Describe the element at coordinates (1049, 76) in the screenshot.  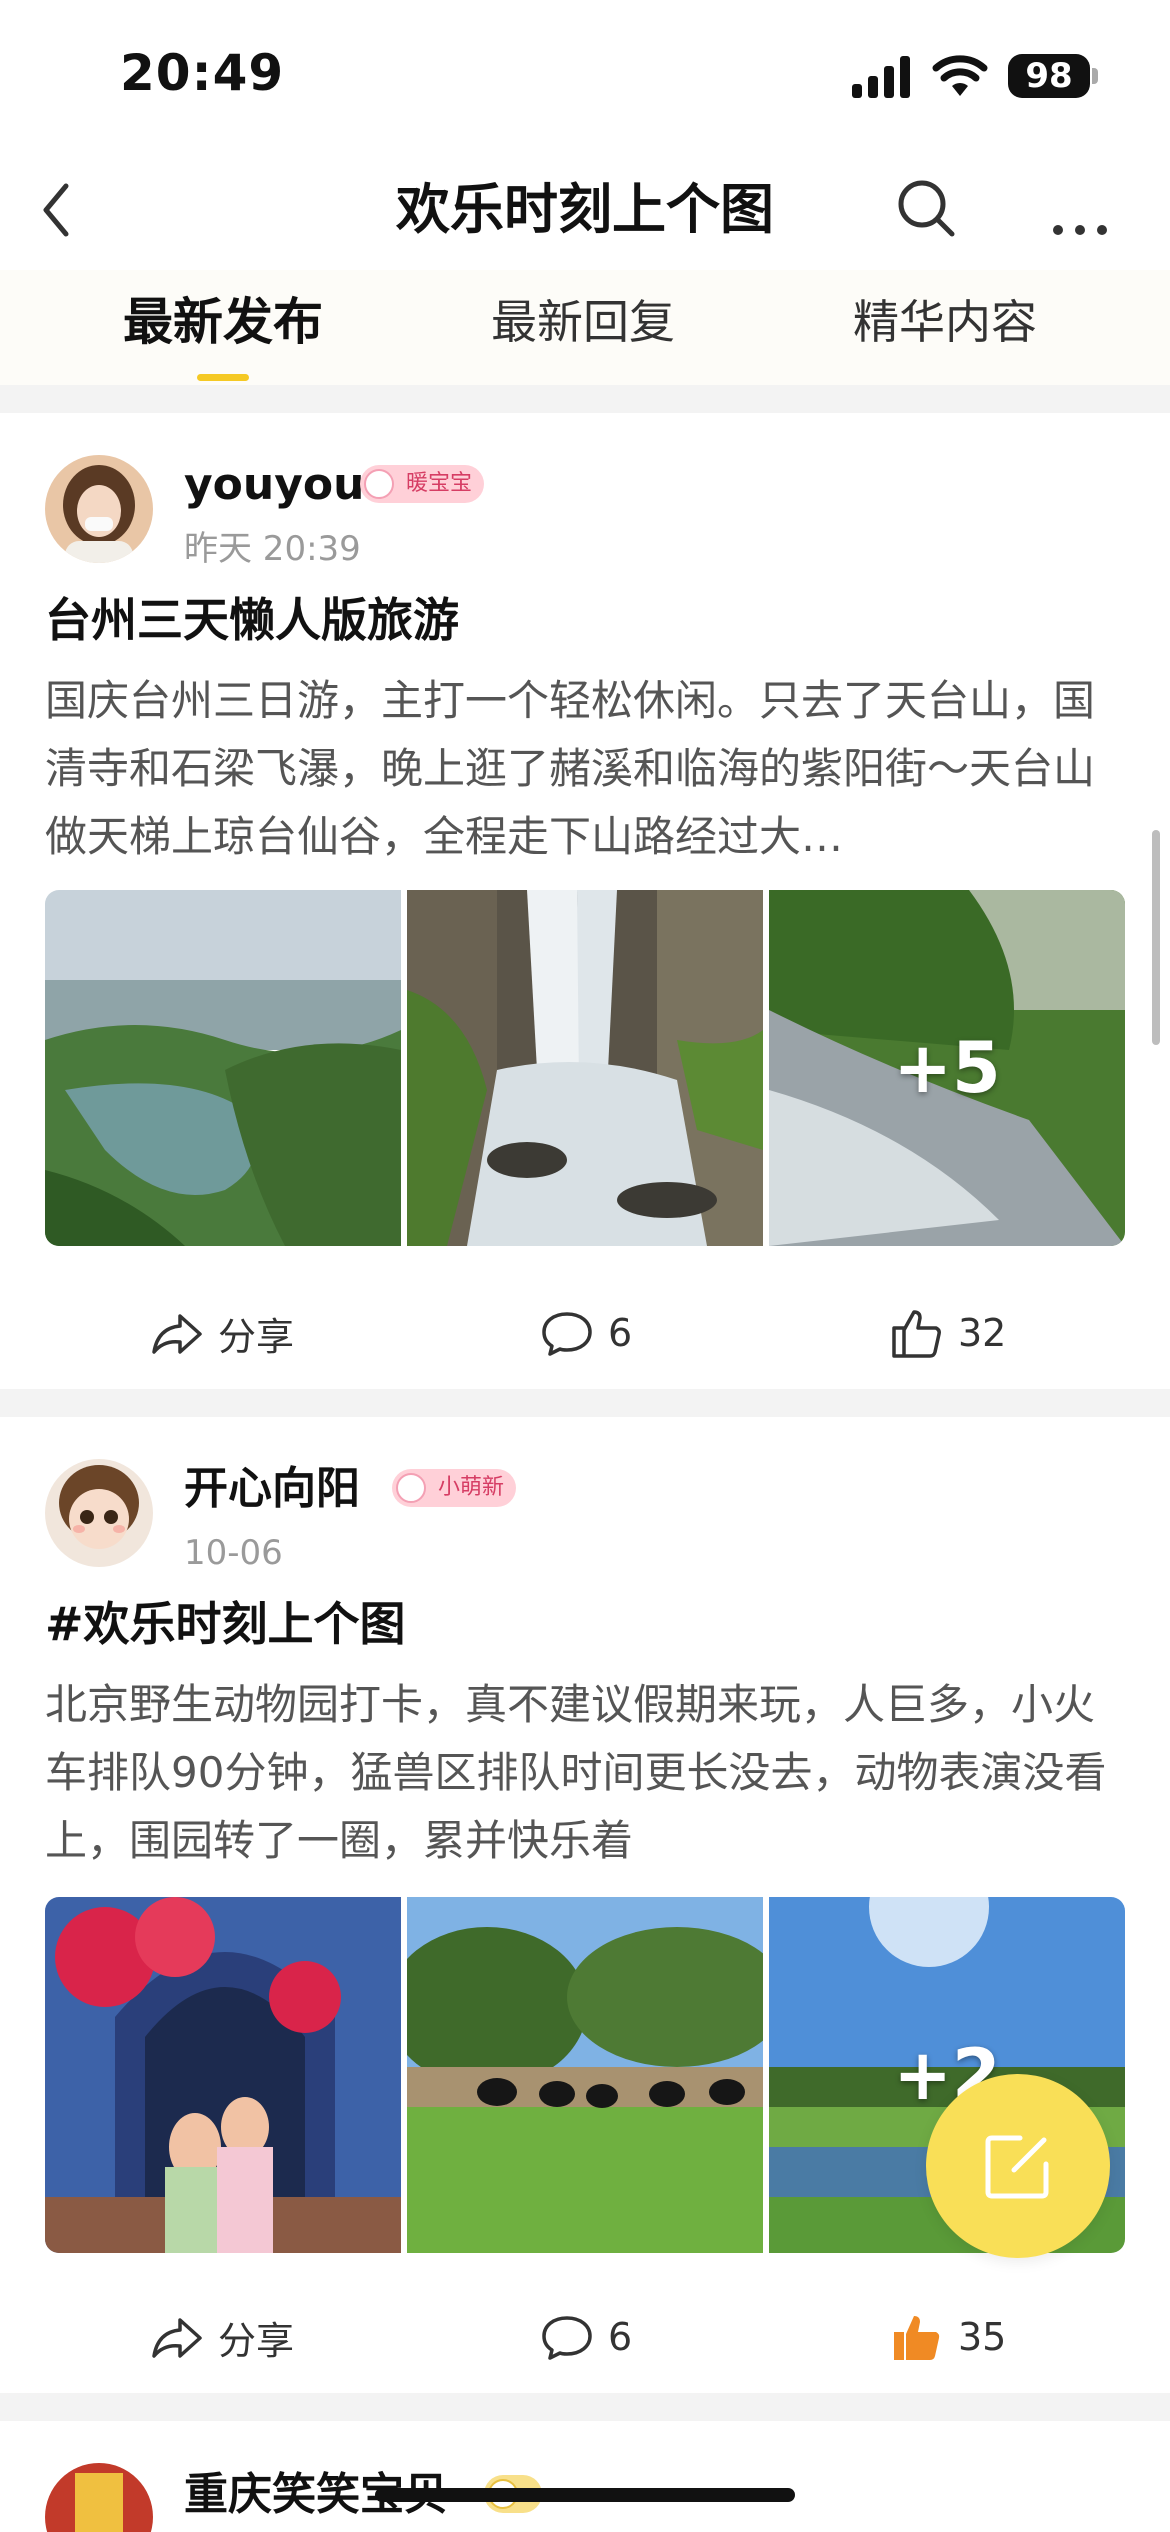
I see `battery-indicator: 98` at that location.